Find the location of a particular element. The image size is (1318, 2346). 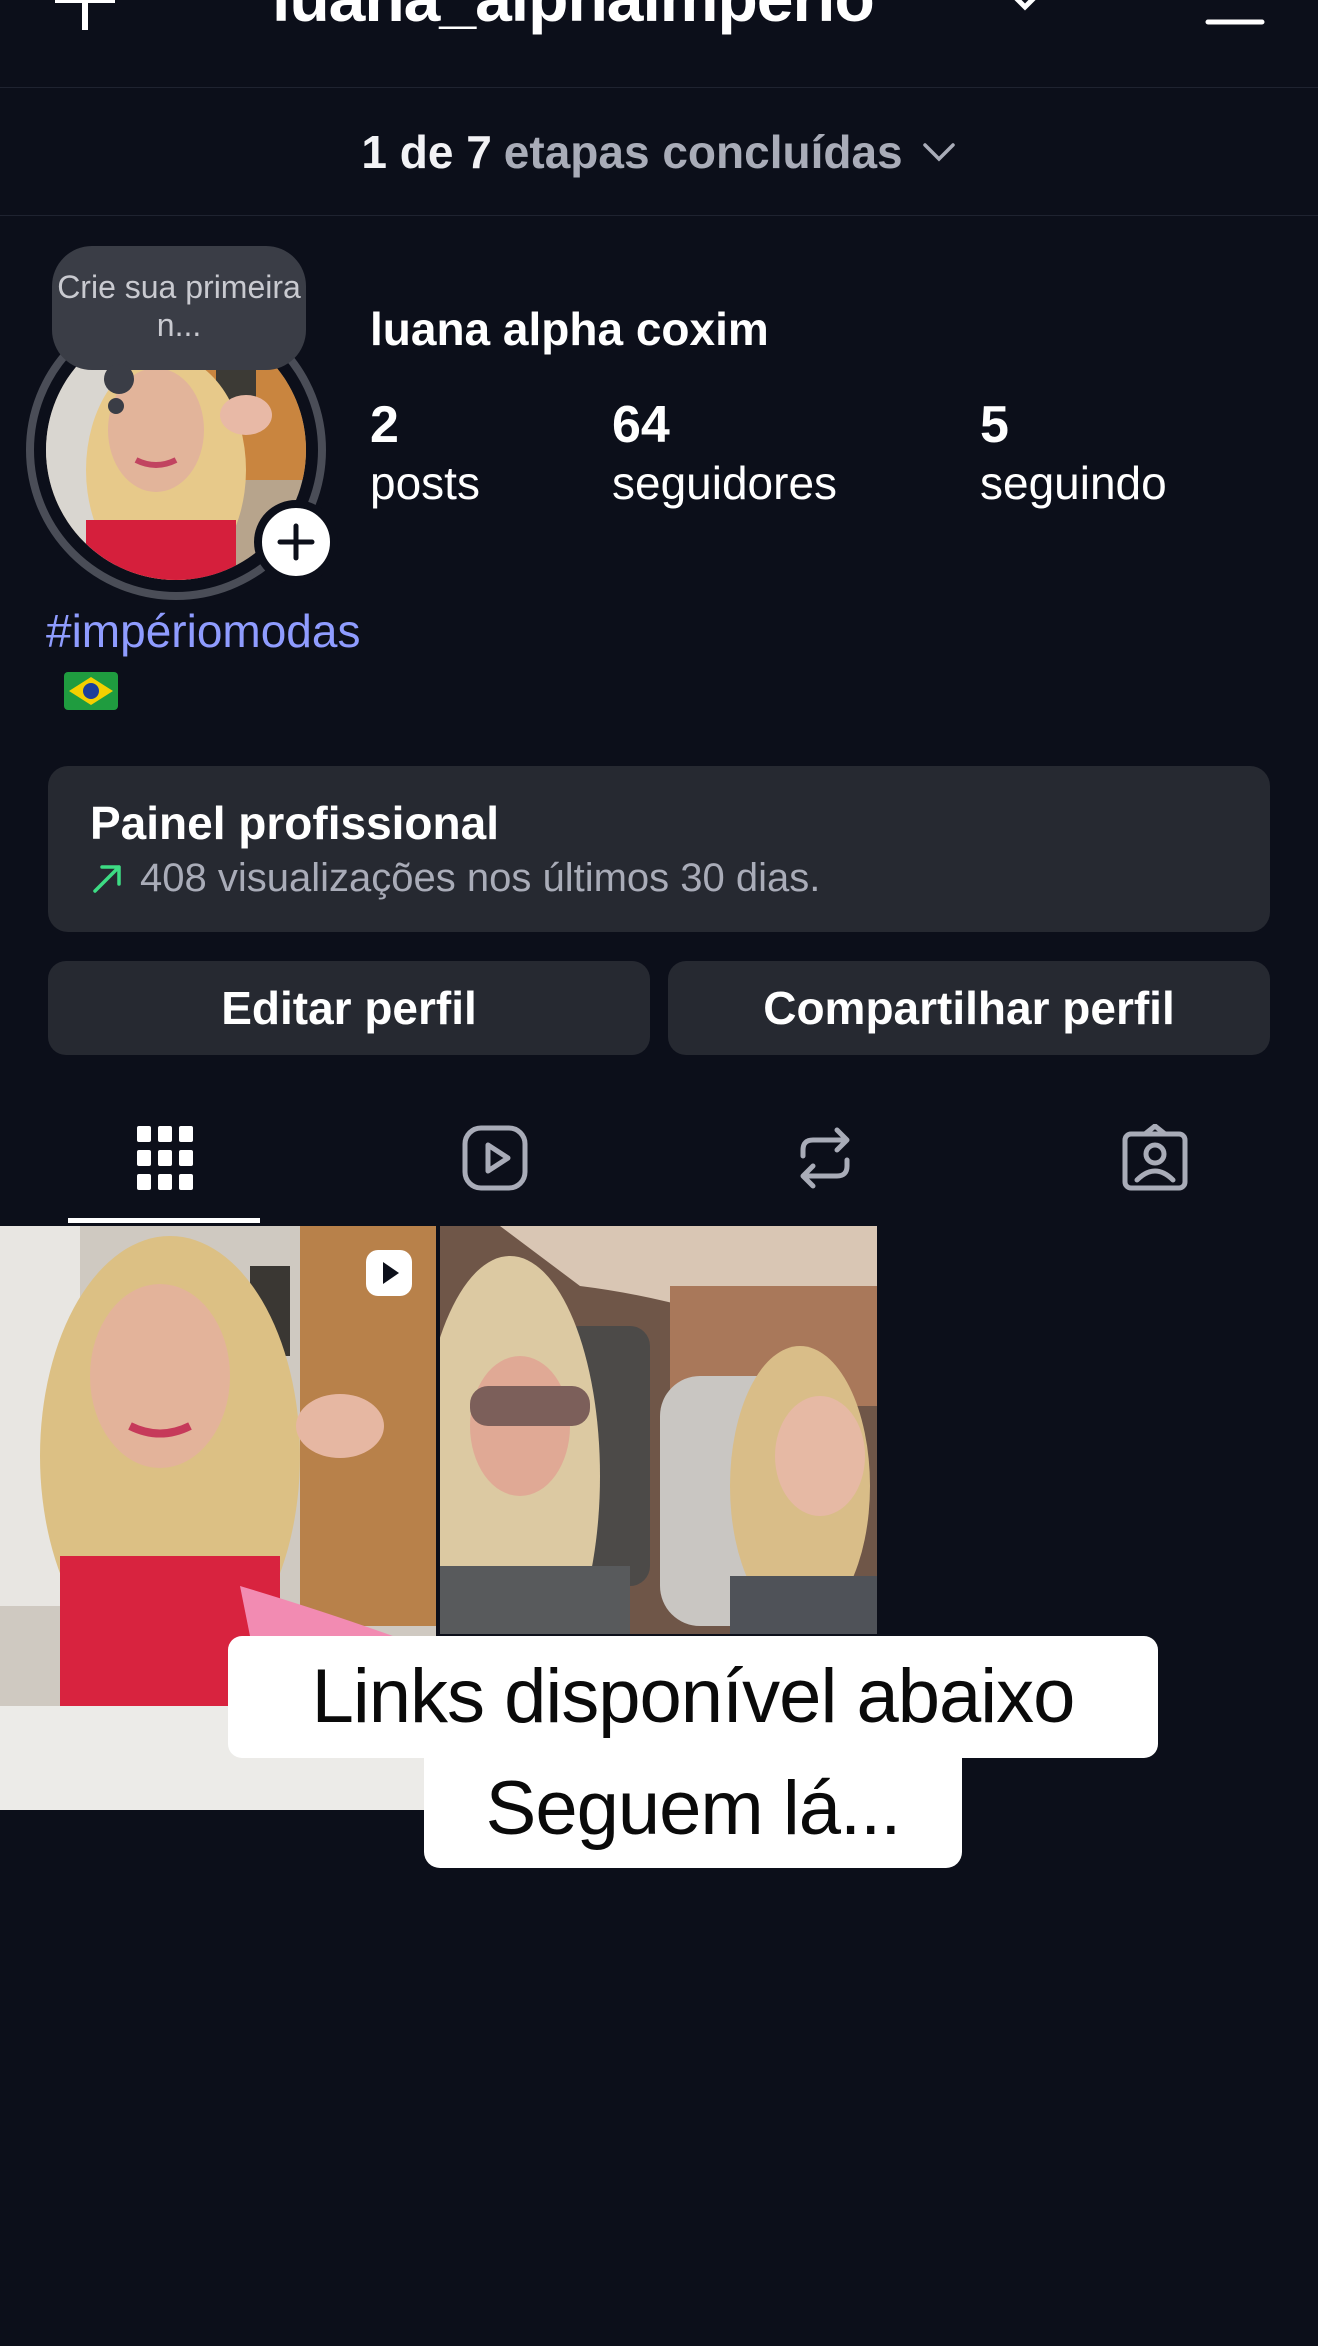

followers-stat: 64 seguidores is located at coordinates (724, 453).